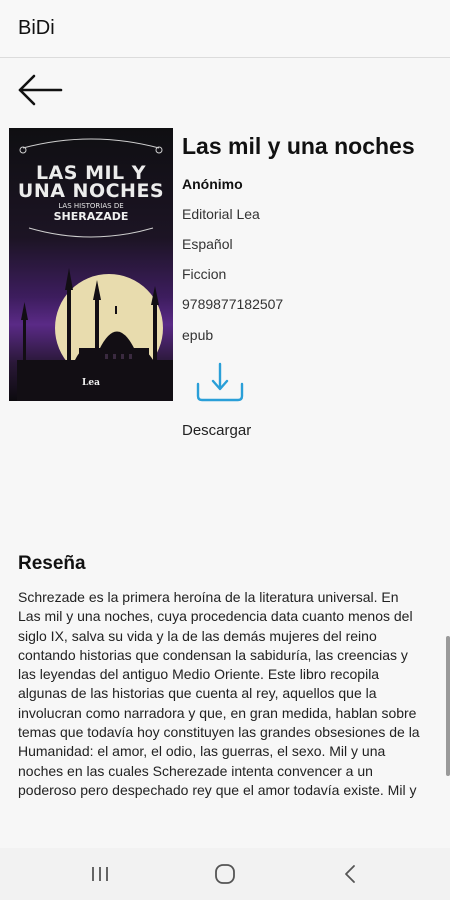  I want to click on book-language: Español, so click(207, 244).